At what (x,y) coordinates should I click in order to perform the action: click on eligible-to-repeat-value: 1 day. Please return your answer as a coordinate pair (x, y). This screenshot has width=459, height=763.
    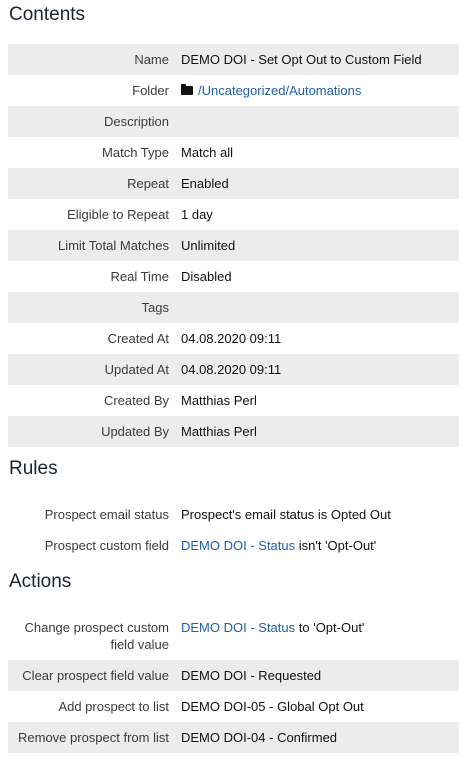
    Looking at the image, I should click on (197, 214).